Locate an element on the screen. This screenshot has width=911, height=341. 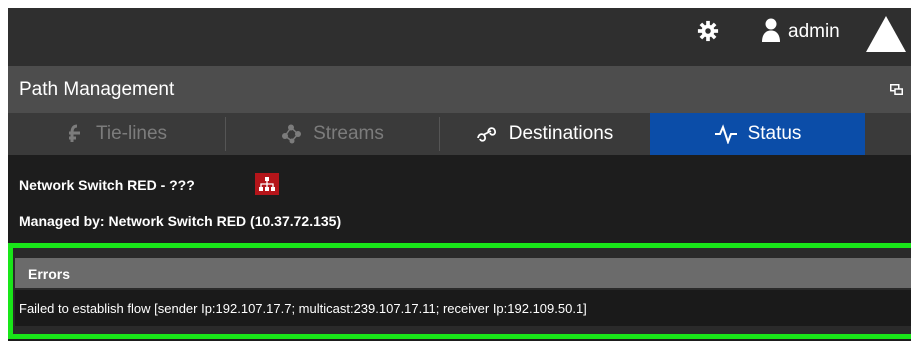
tab-streams: Streams is located at coordinates (332, 134).